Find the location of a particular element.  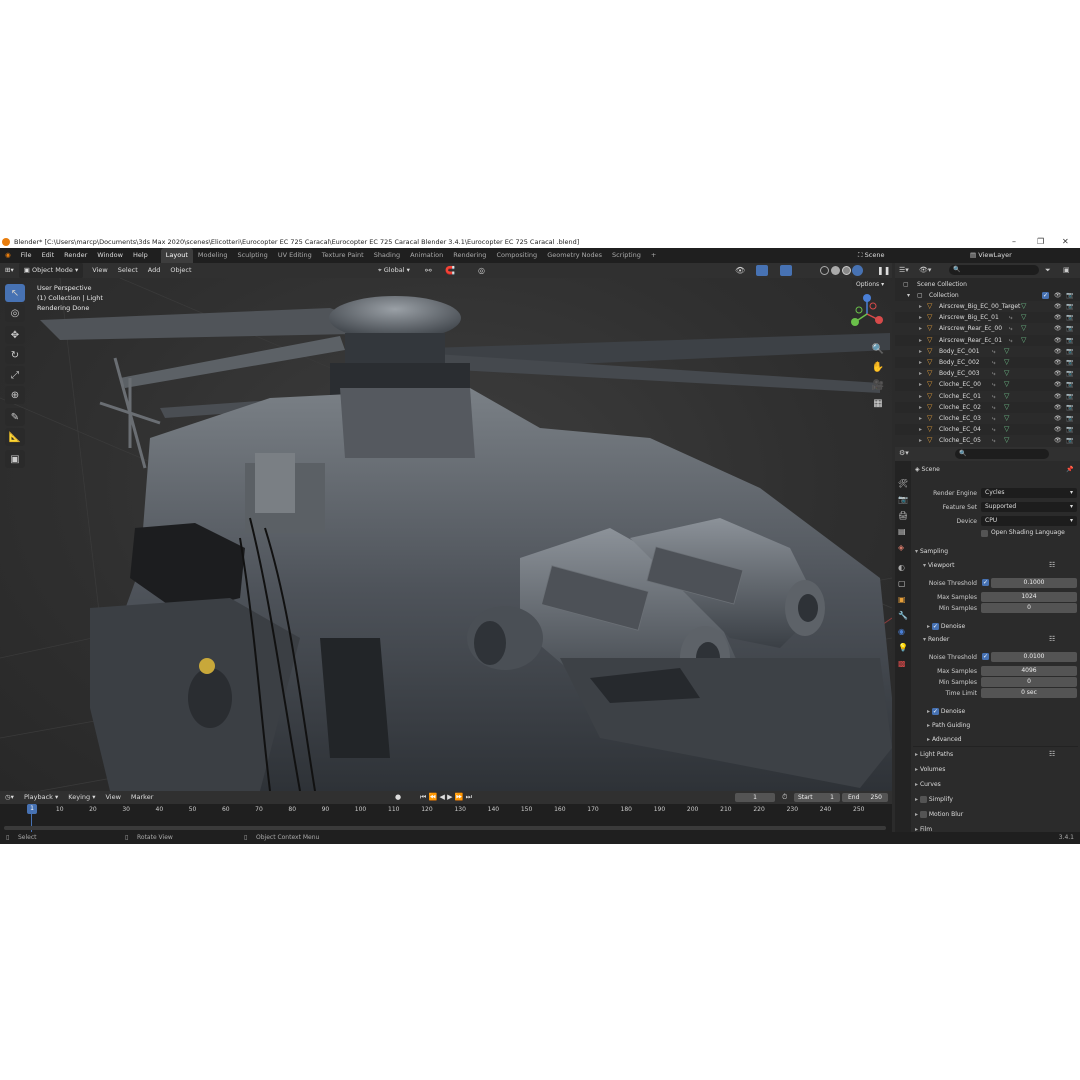

outliner-object-row: ▸ ▽ Body_EC_001 ⤷ ▽ 👁 📷 is located at coordinates (987, 351).